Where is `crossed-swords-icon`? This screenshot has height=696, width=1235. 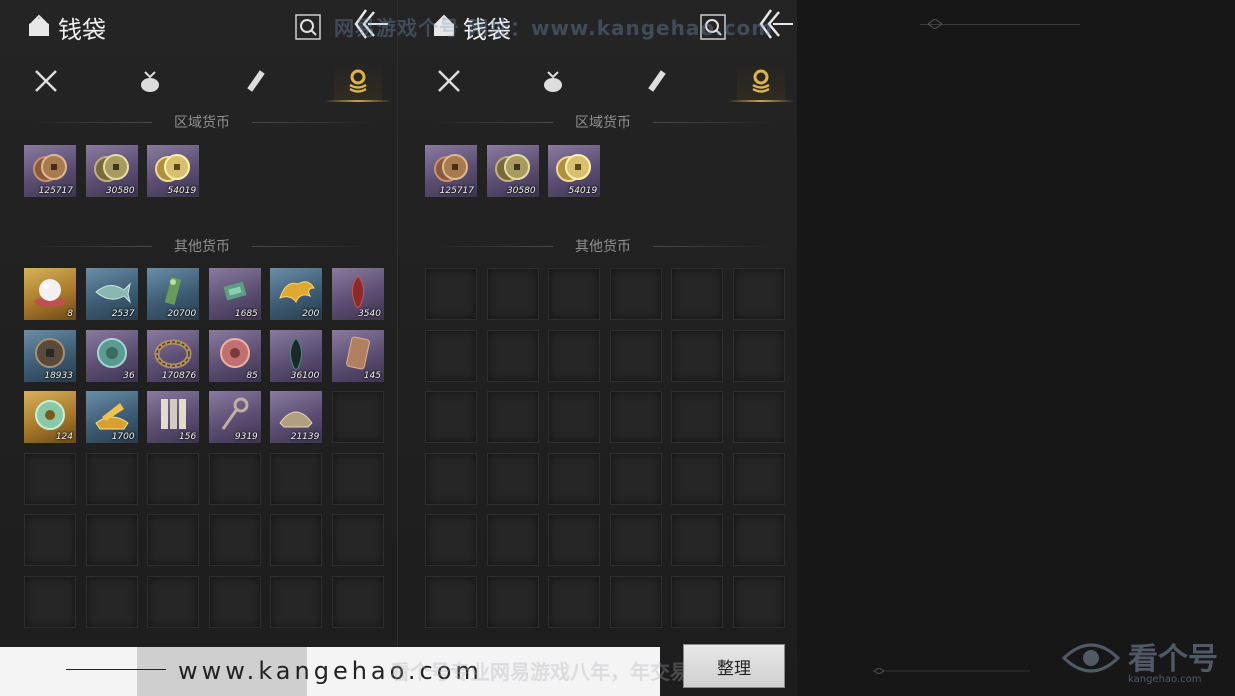
crossed-swords-icon is located at coordinates (449, 81).